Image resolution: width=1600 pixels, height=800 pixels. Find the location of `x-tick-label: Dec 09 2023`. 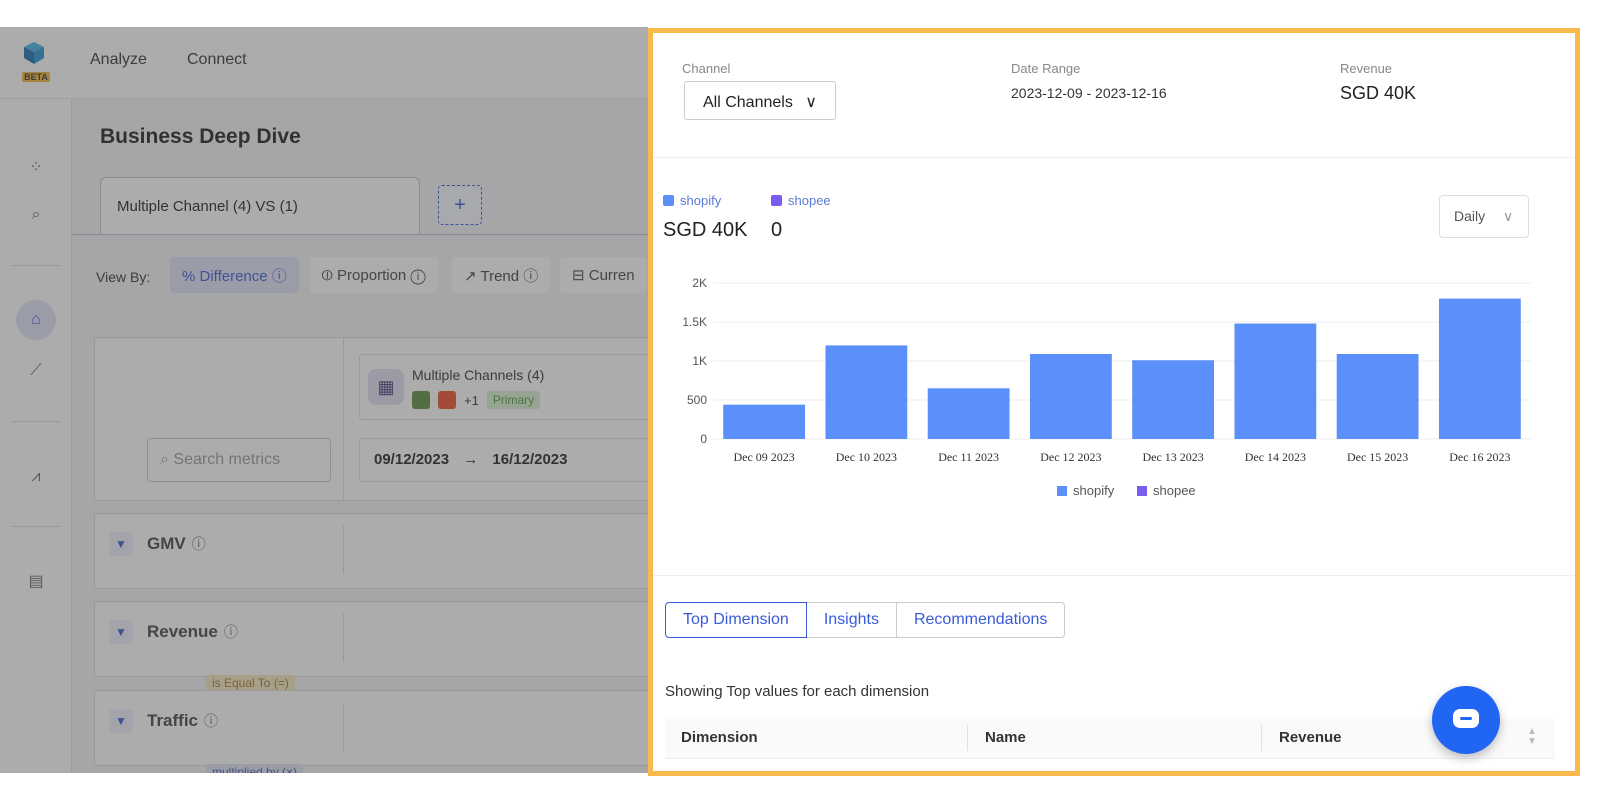

x-tick-label: Dec 09 2023 is located at coordinates (763, 457).